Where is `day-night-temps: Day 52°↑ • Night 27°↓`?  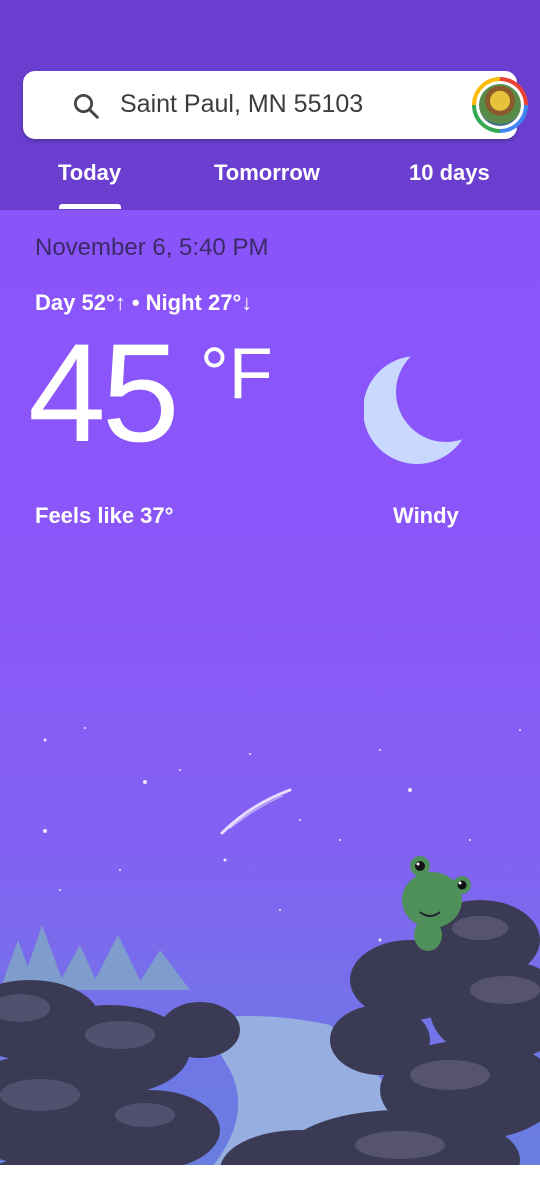
day-night-temps: Day 52°↑ • Night 27°↓ is located at coordinates (144, 302).